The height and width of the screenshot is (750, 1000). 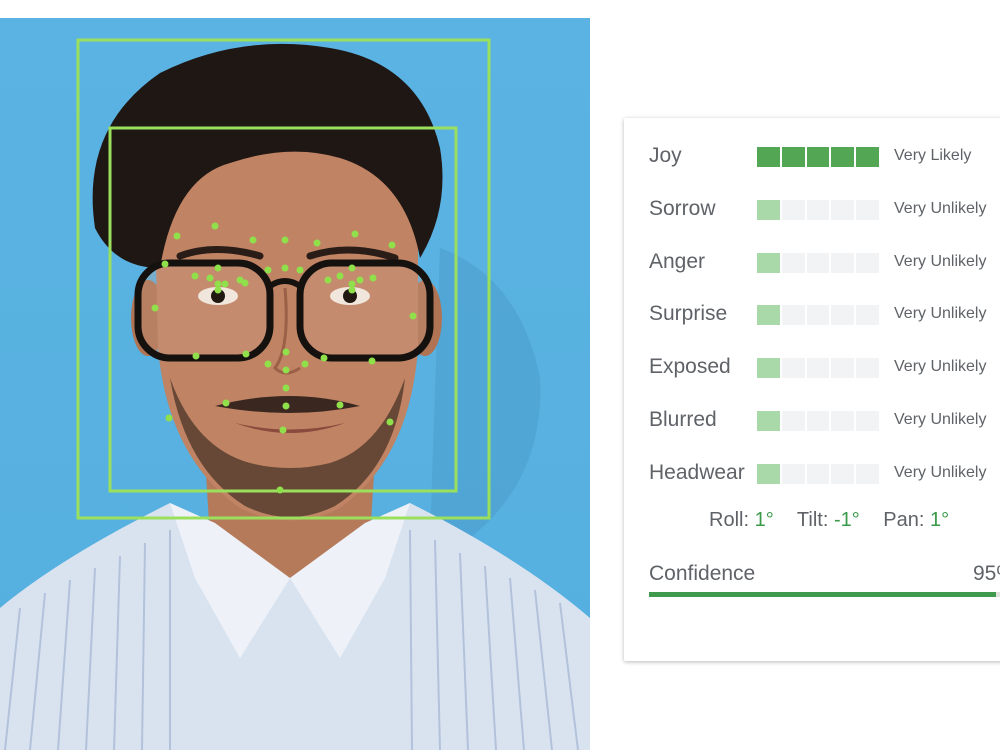 I want to click on confidence-value: 95%, so click(x=986, y=573).